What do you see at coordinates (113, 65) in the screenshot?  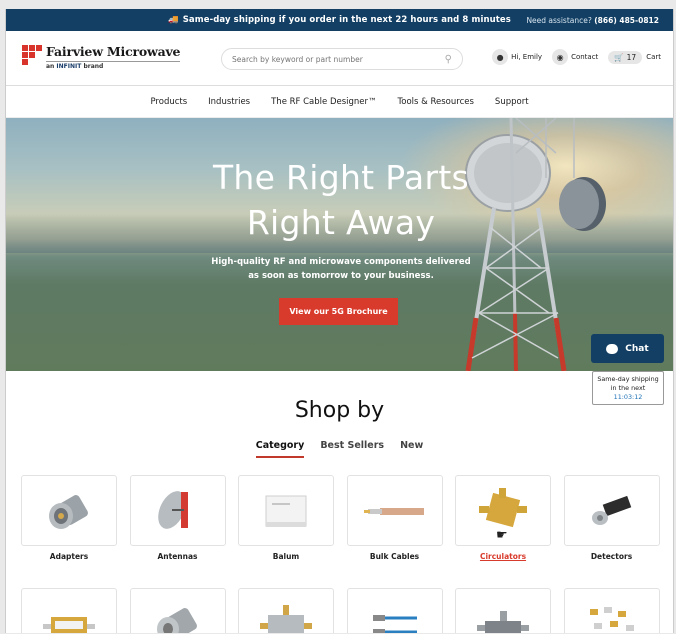 I see `logo-tagline: an INFINIT brand` at bounding box center [113, 65].